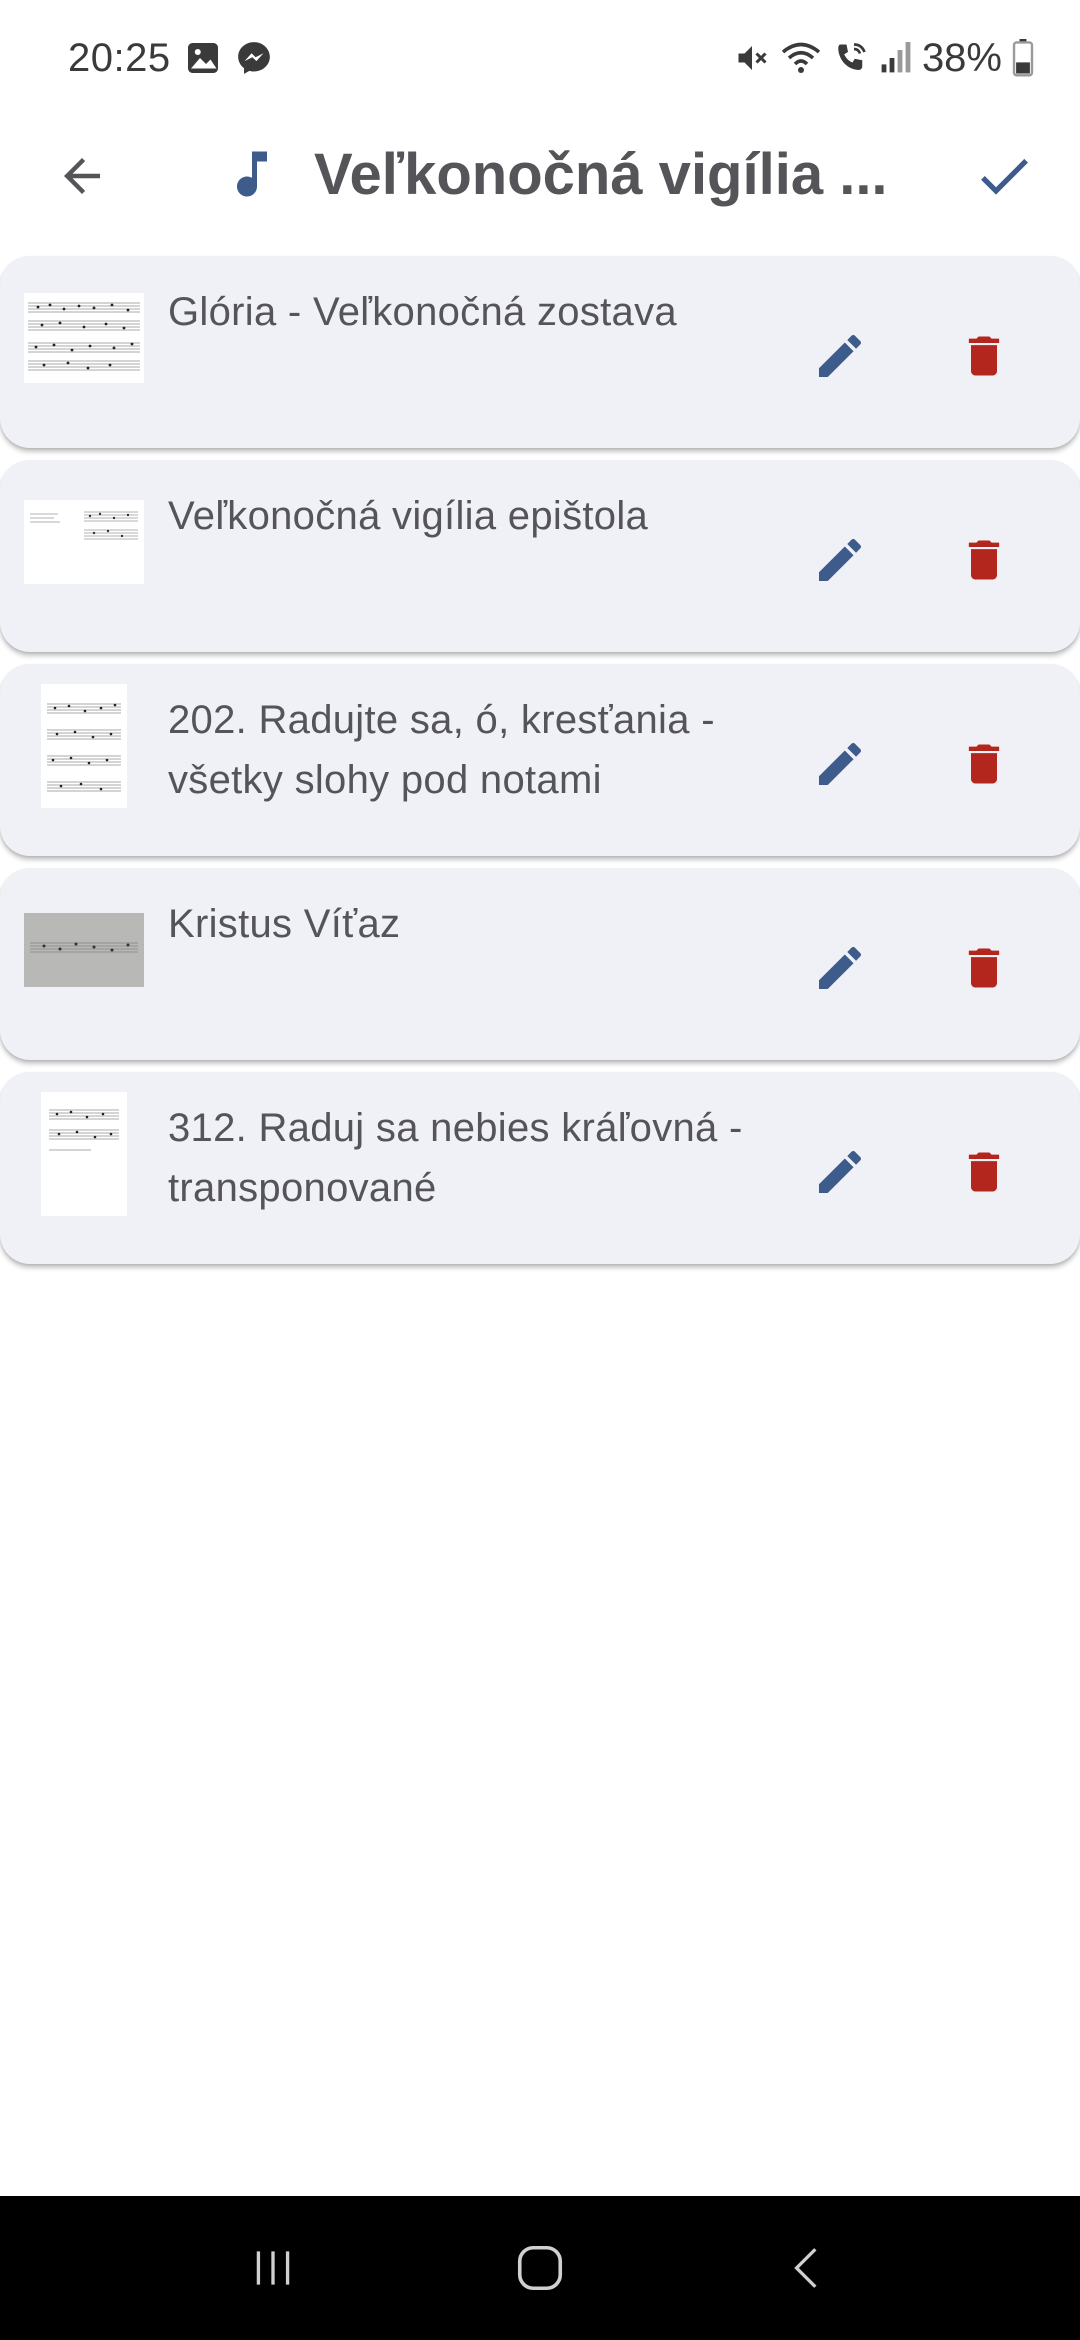 The width and height of the screenshot is (1080, 2340). I want to click on check-icon, so click(1004, 176).